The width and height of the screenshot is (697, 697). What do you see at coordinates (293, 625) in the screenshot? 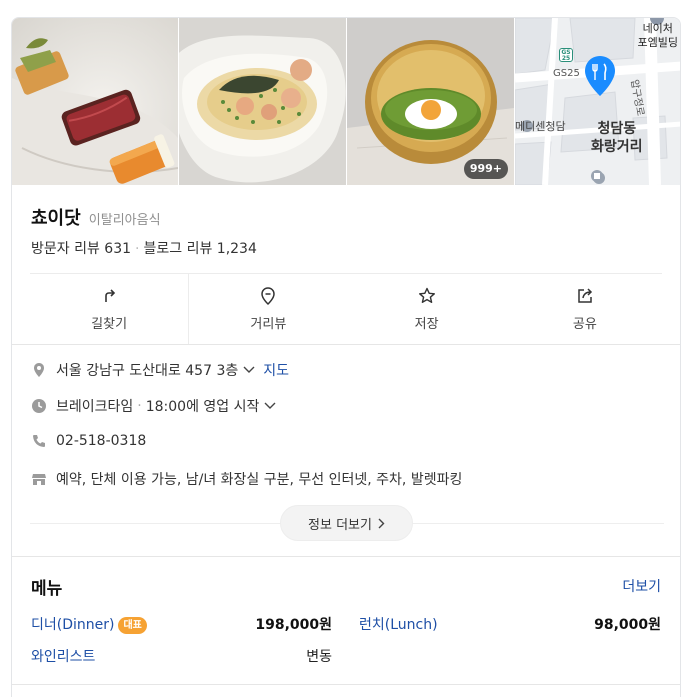
I see `menu-item-price: 198,000원` at bounding box center [293, 625].